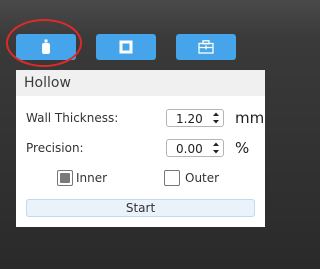 The image size is (320, 269). What do you see at coordinates (72, 118) in the screenshot?
I see `wall-thickness-label: Wall Thickness:` at bounding box center [72, 118].